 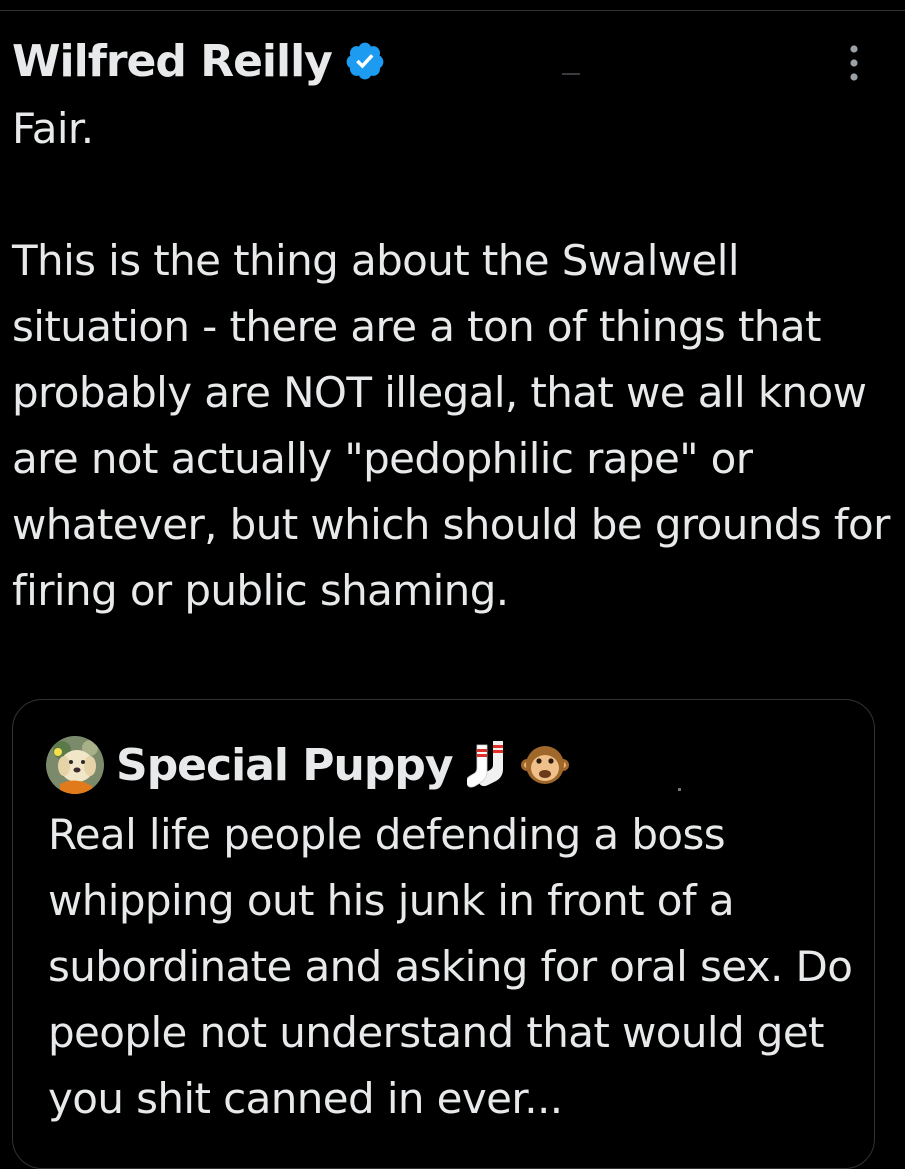 What do you see at coordinates (75, 765) in the screenshot?
I see `dog-avatar` at bounding box center [75, 765].